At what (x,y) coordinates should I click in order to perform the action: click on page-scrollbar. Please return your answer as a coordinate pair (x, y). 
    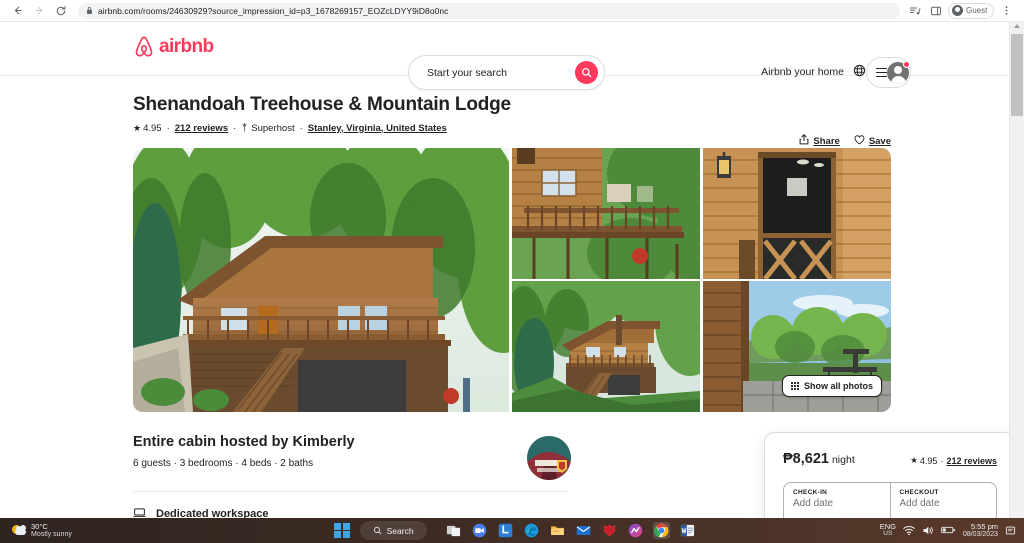
    Looking at the image, I should click on (1016, 270).